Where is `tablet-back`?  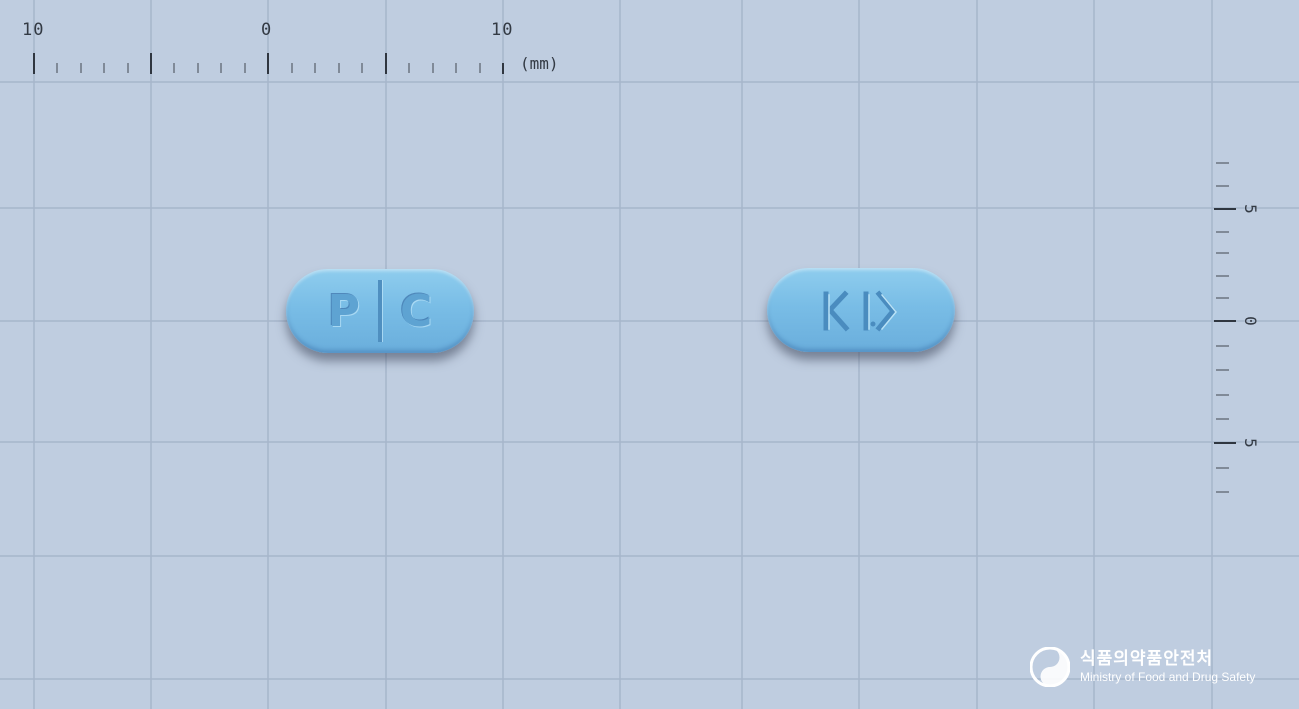
tablet-back is located at coordinates (861, 310).